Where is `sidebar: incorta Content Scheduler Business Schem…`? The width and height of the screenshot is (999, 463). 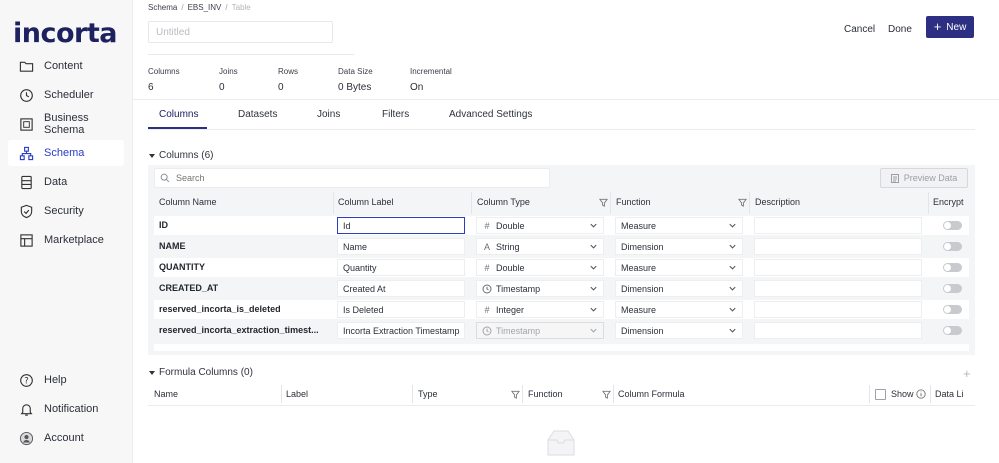
sidebar: incorta Content Scheduler Business Schem… is located at coordinates (66, 231).